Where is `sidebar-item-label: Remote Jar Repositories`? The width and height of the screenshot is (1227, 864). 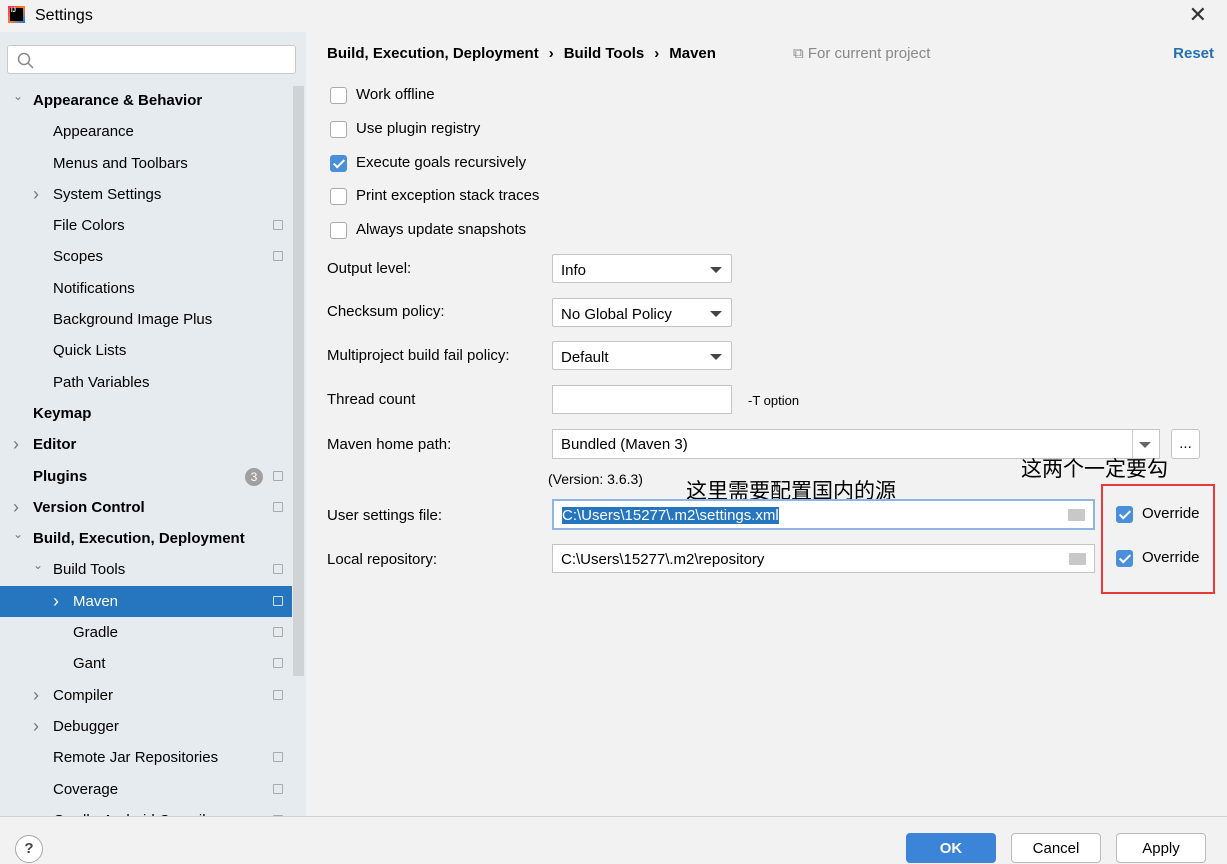
sidebar-item-label: Remote Jar Repositories is located at coordinates (136, 758).